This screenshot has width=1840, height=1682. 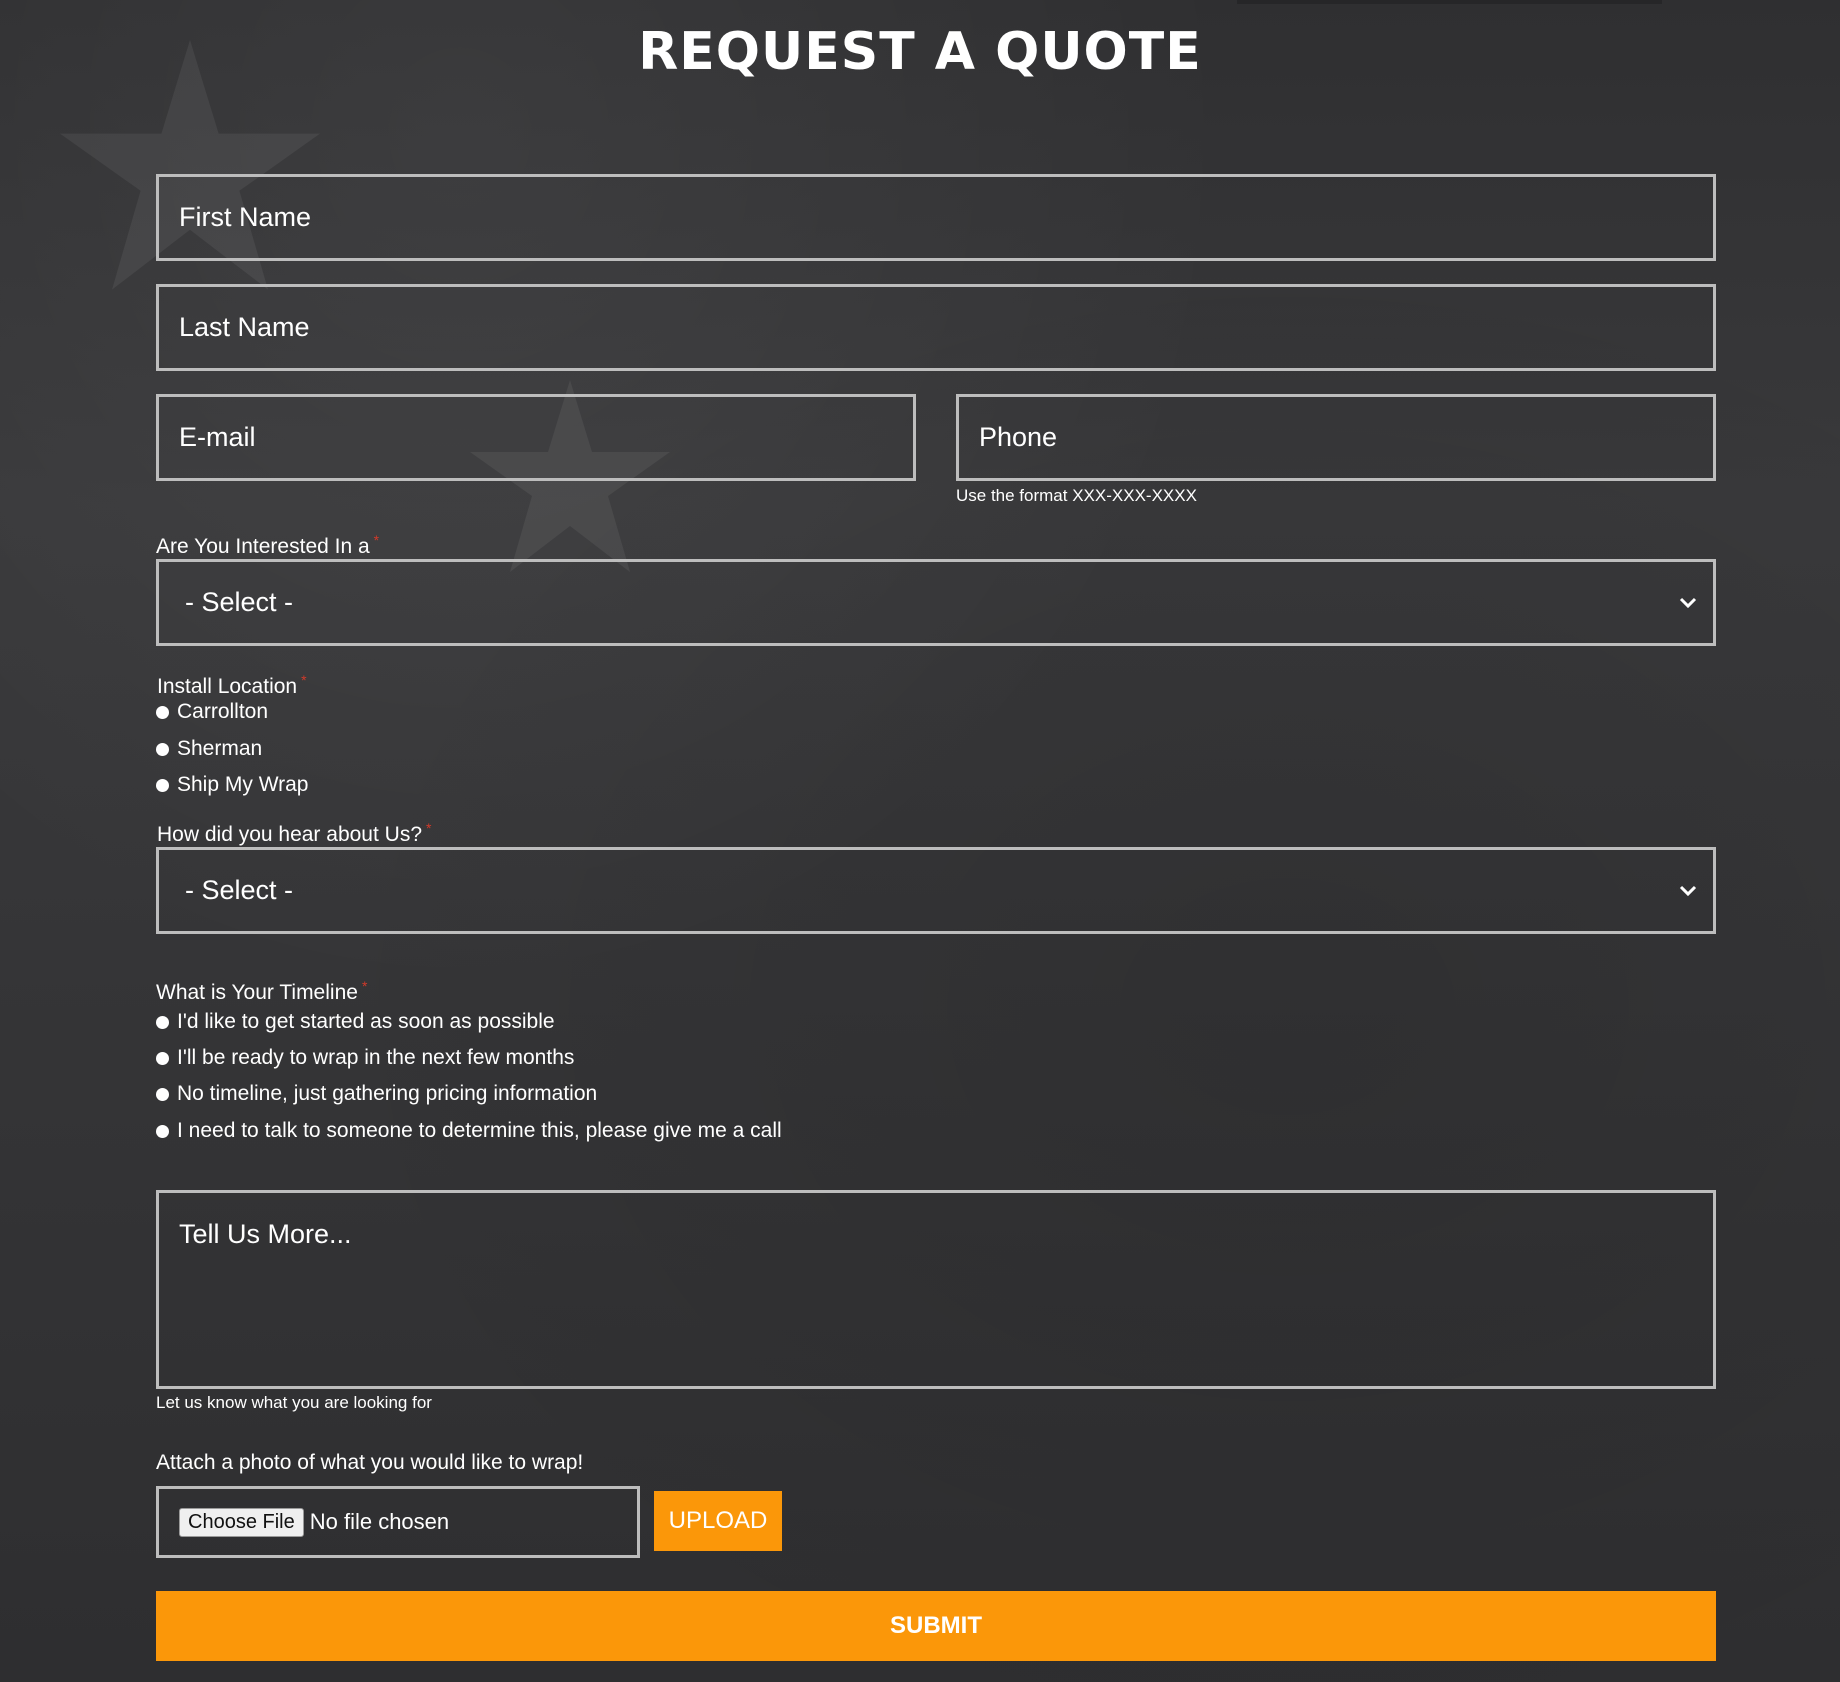 What do you see at coordinates (936, 1626) in the screenshot?
I see `submit-button: SUBMIT` at bounding box center [936, 1626].